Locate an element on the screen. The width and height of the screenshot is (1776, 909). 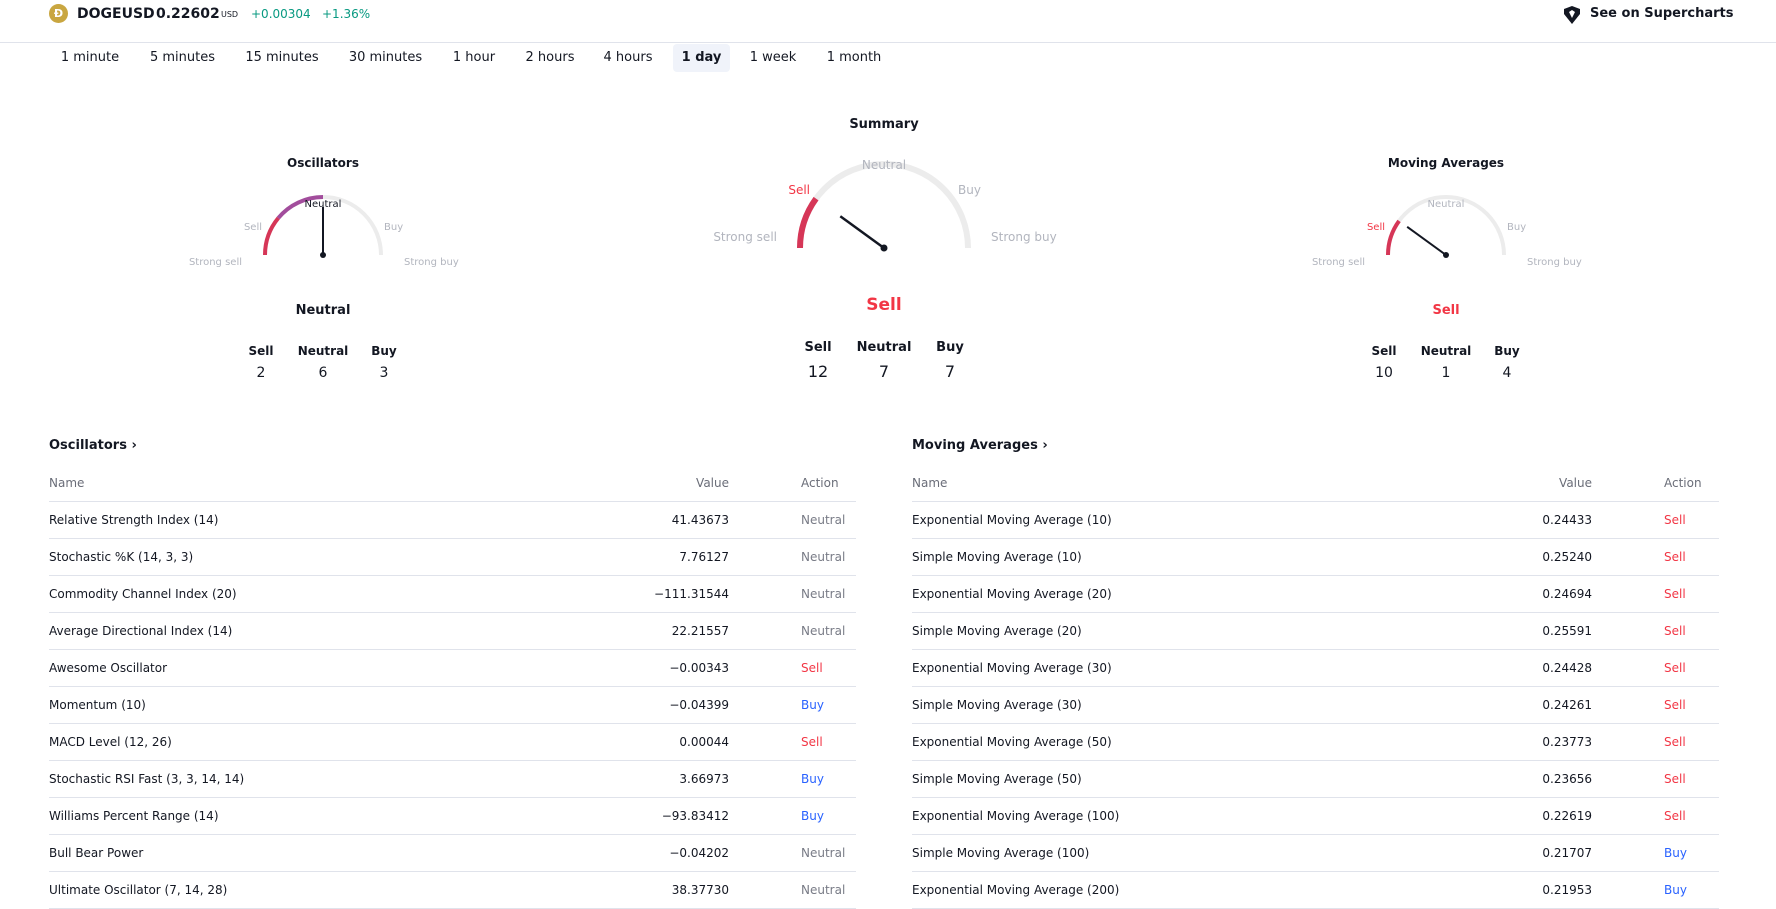
supercharts-icon is located at coordinates (1572, 15).